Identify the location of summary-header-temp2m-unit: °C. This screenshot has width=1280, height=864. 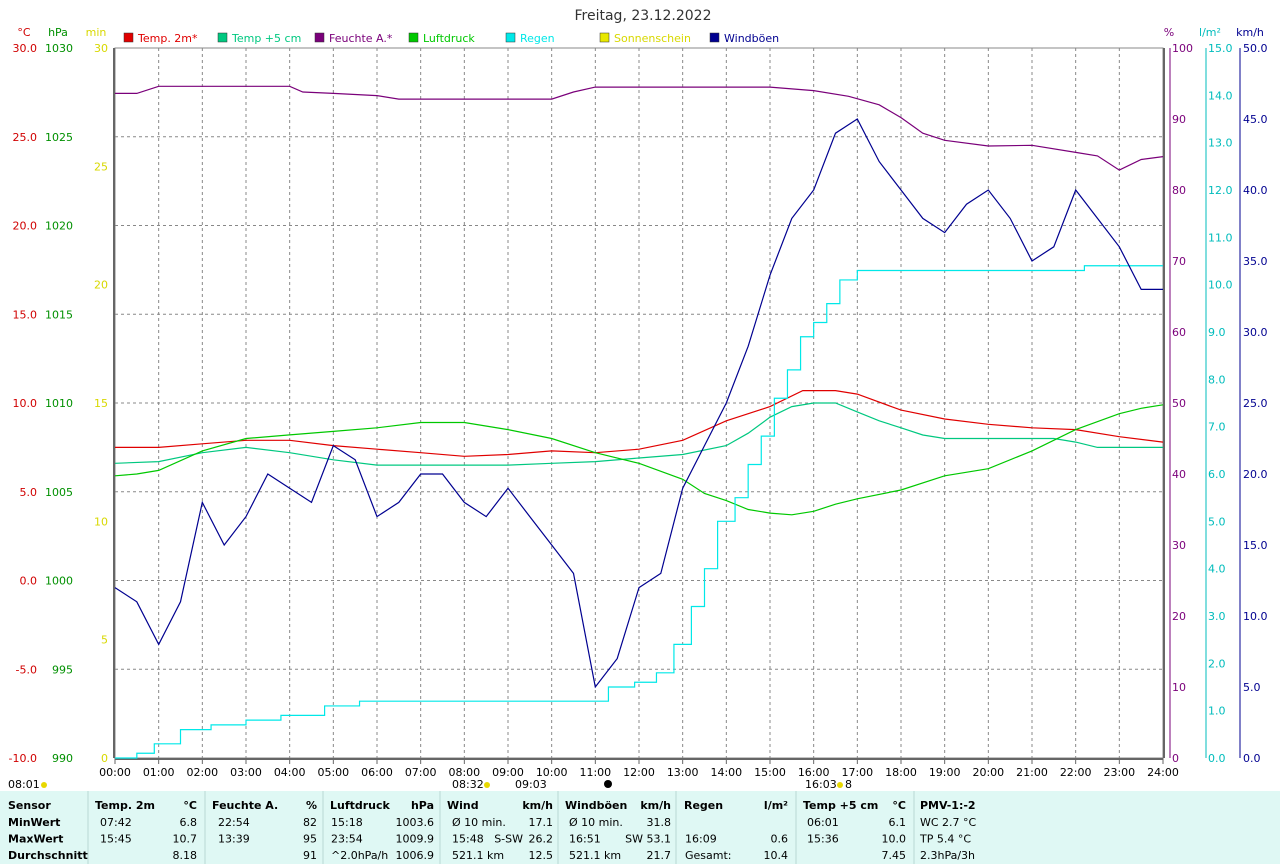
(190, 805).